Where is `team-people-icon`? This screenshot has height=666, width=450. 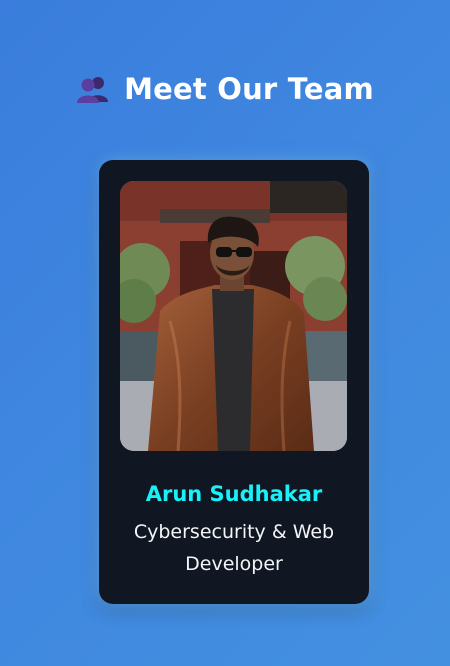
team-people-icon is located at coordinates (93, 89).